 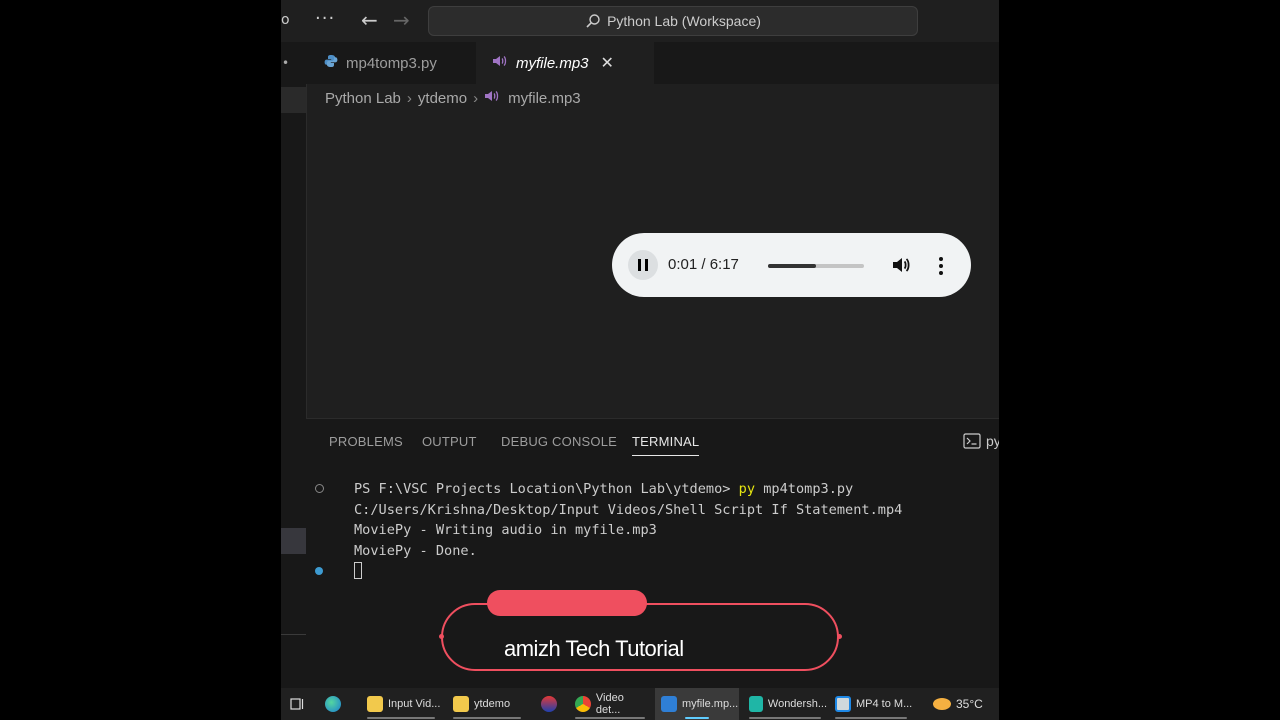 I want to click on command-status-icon, so click(x=319, y=488).